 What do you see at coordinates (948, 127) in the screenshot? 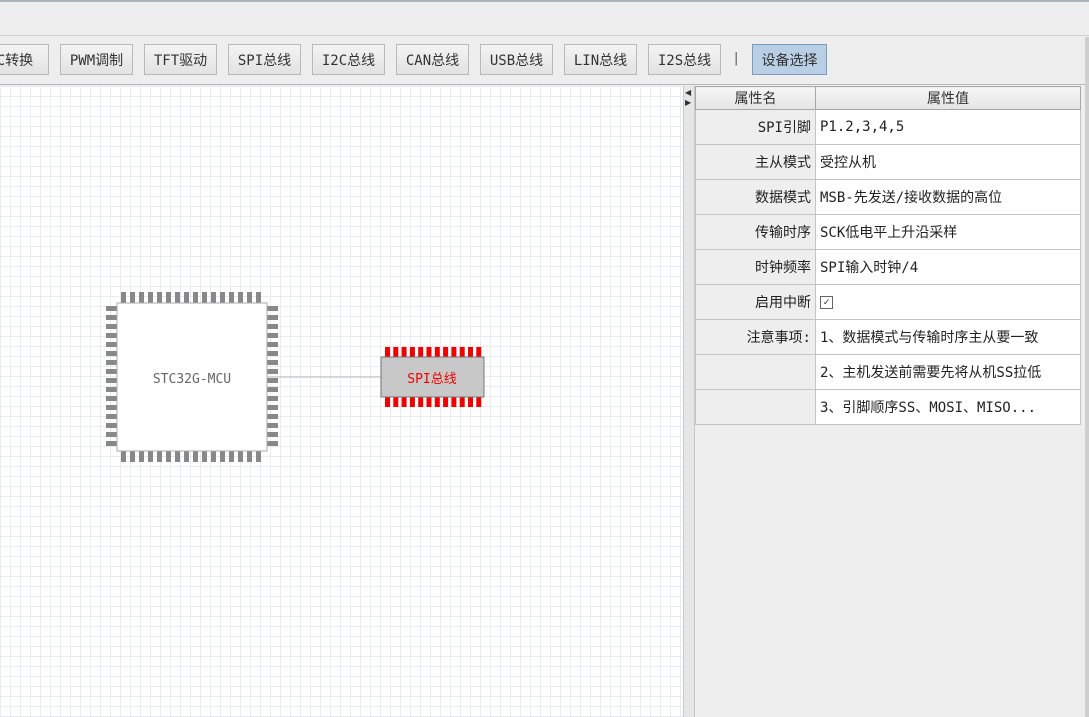
I see `property-value: P1.2,3,4,5` at bounding box center [948, 127].